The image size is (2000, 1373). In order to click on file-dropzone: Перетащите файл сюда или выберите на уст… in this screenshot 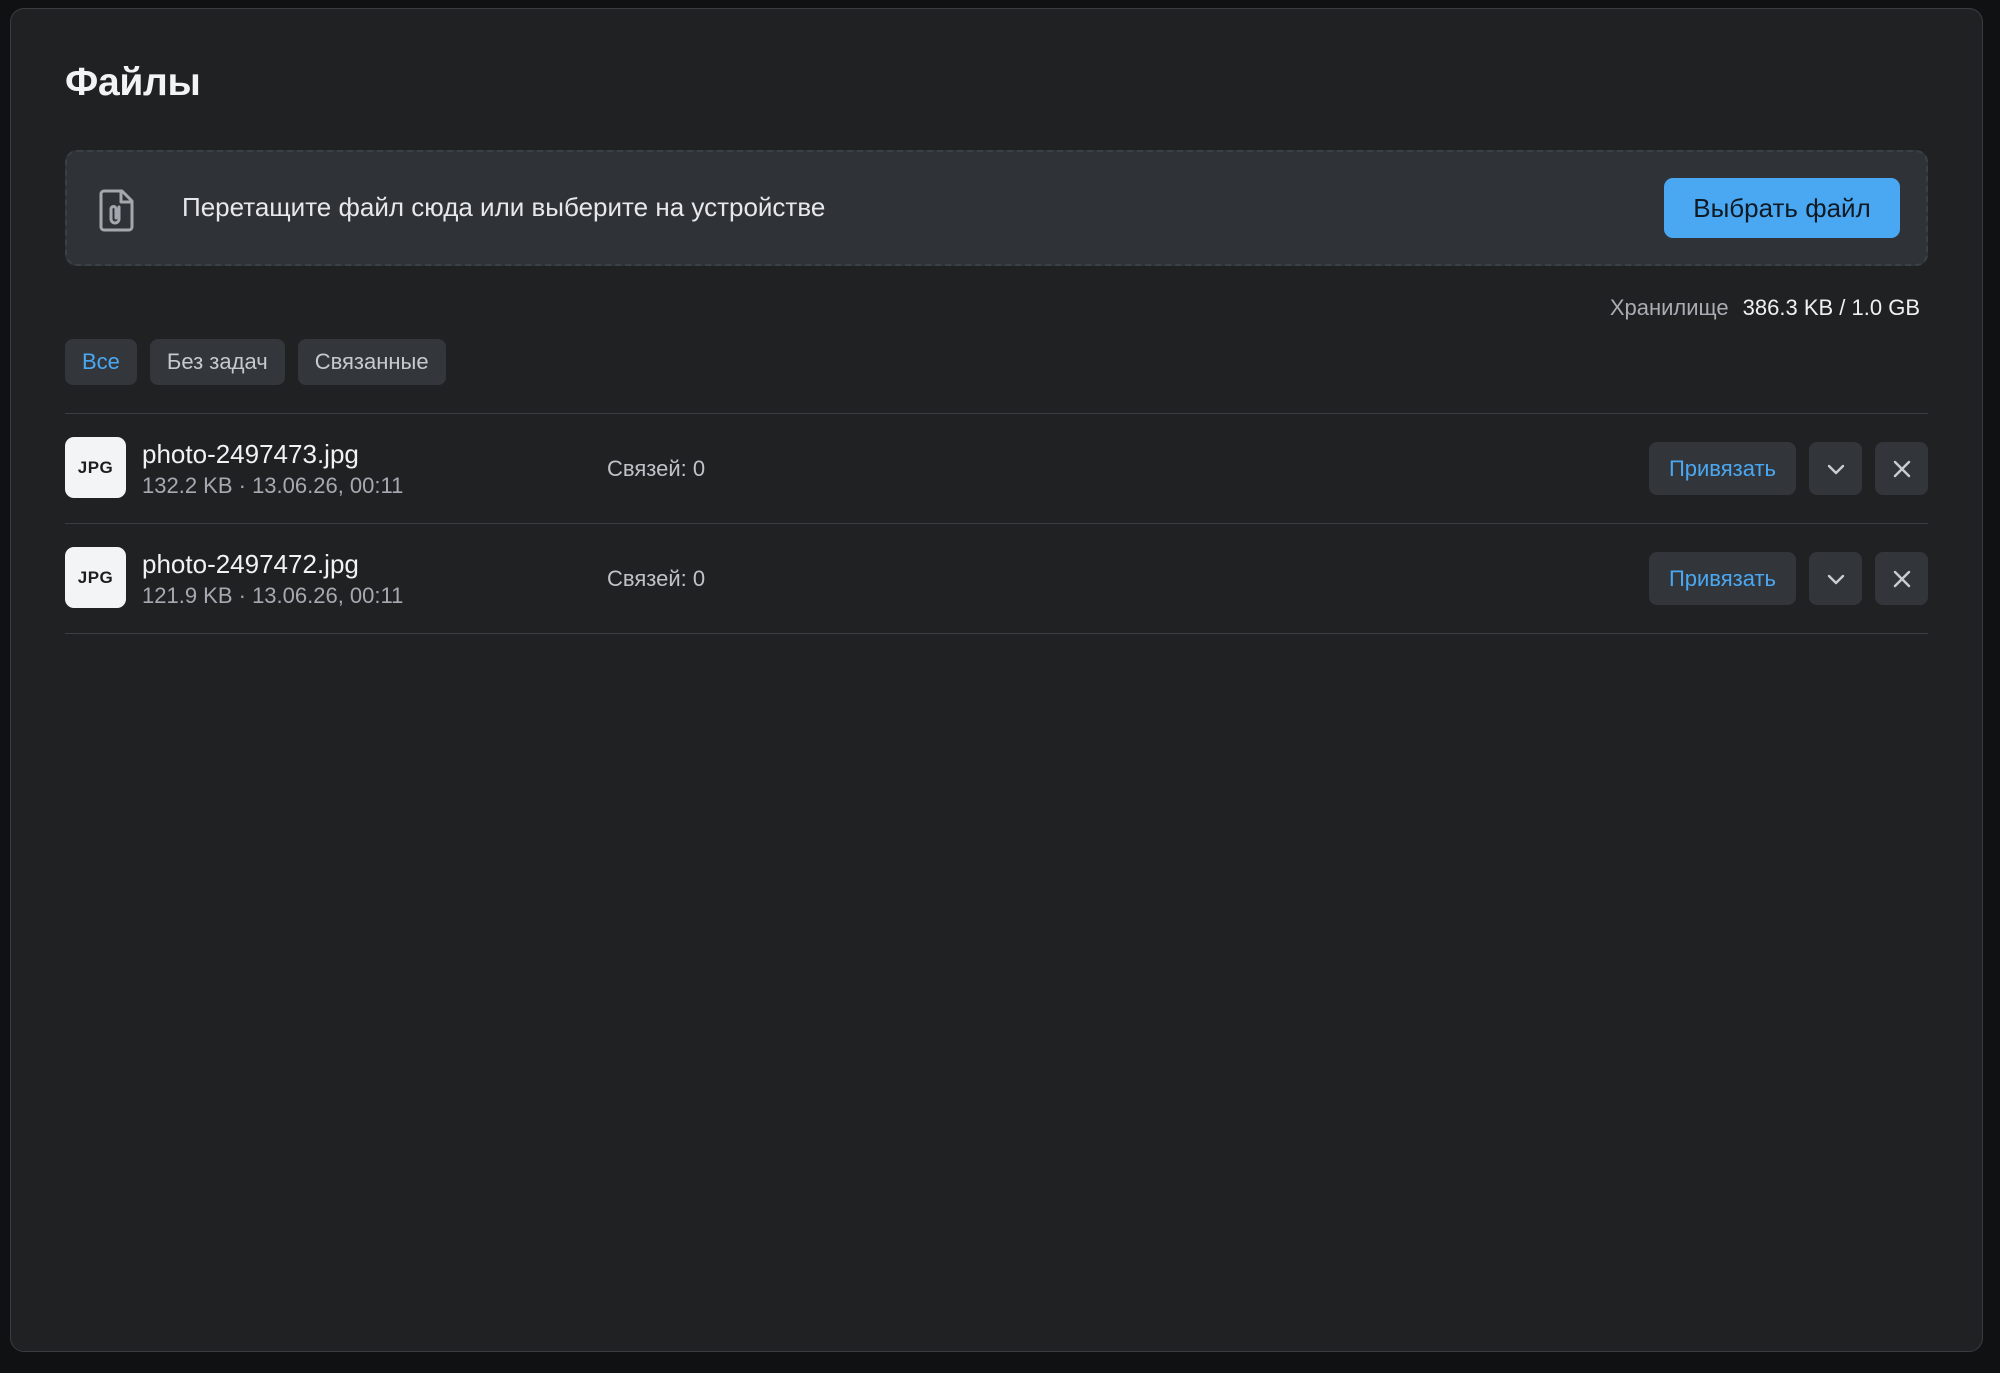, I will do `click(996, 208)`.